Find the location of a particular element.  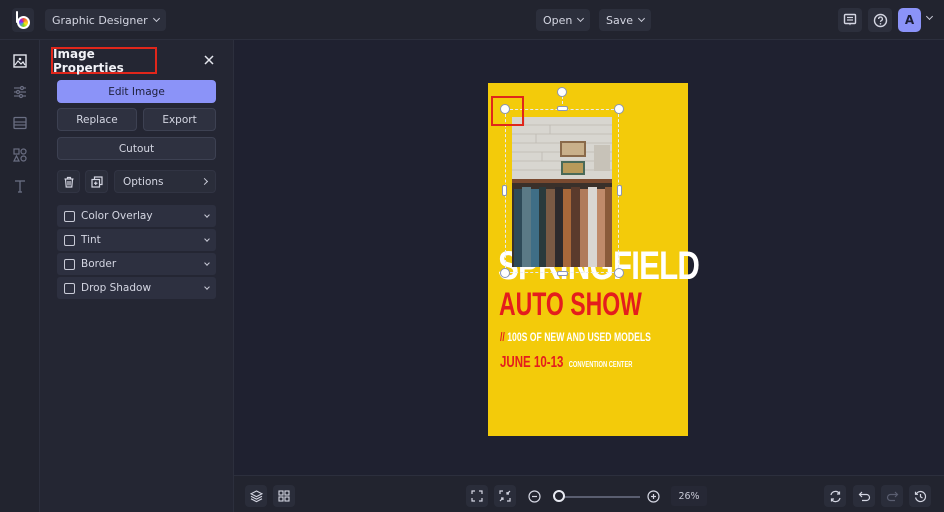

options-label: Options is located at coordinates (143, 181).